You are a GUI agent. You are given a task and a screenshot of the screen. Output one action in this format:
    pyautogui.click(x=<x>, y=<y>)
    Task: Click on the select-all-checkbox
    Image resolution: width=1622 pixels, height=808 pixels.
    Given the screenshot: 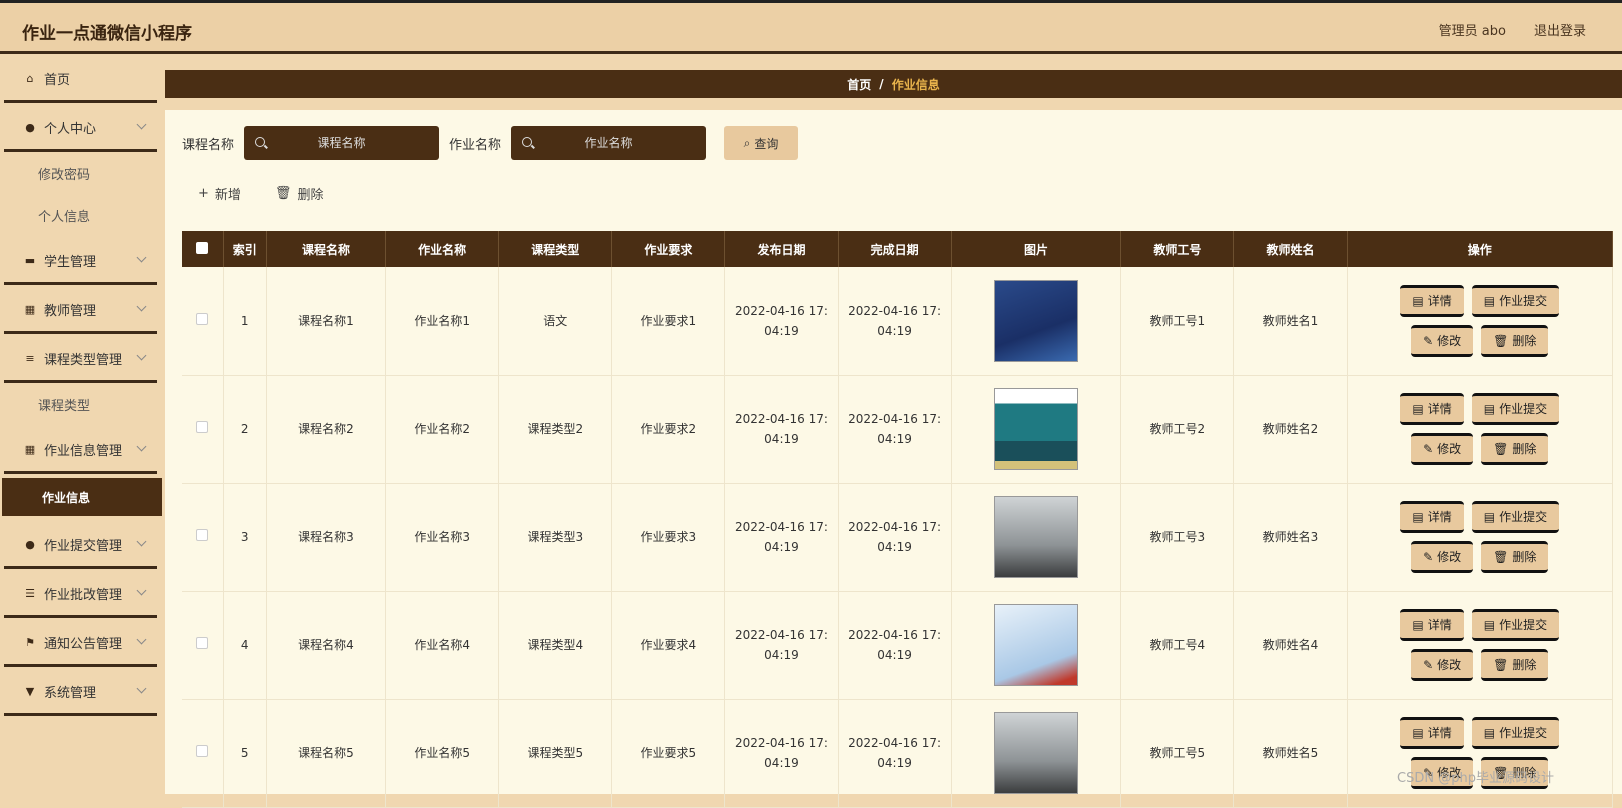 What is the action you would take?
    pyautogui.click(x=202, y=247)
    